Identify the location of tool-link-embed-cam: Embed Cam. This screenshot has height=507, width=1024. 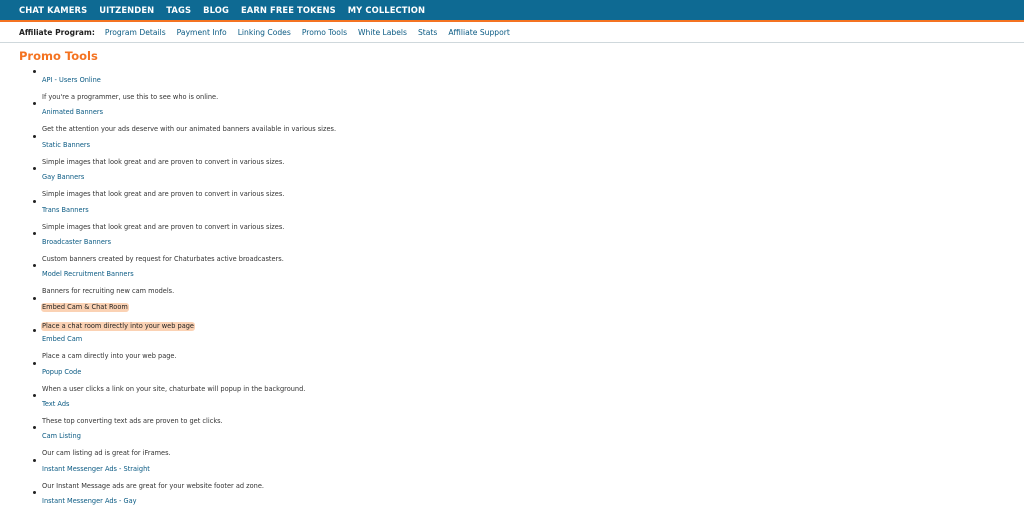
(62, 339).